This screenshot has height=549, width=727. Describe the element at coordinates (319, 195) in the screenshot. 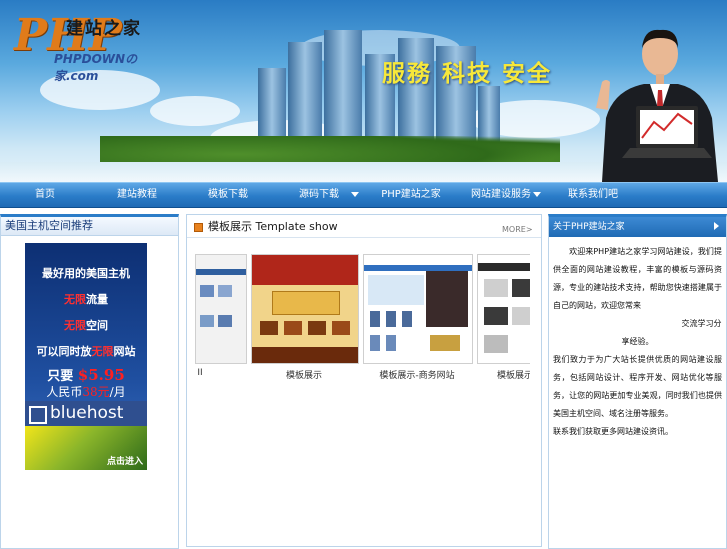

I see `nav-item-source: 源码下载` at that location.